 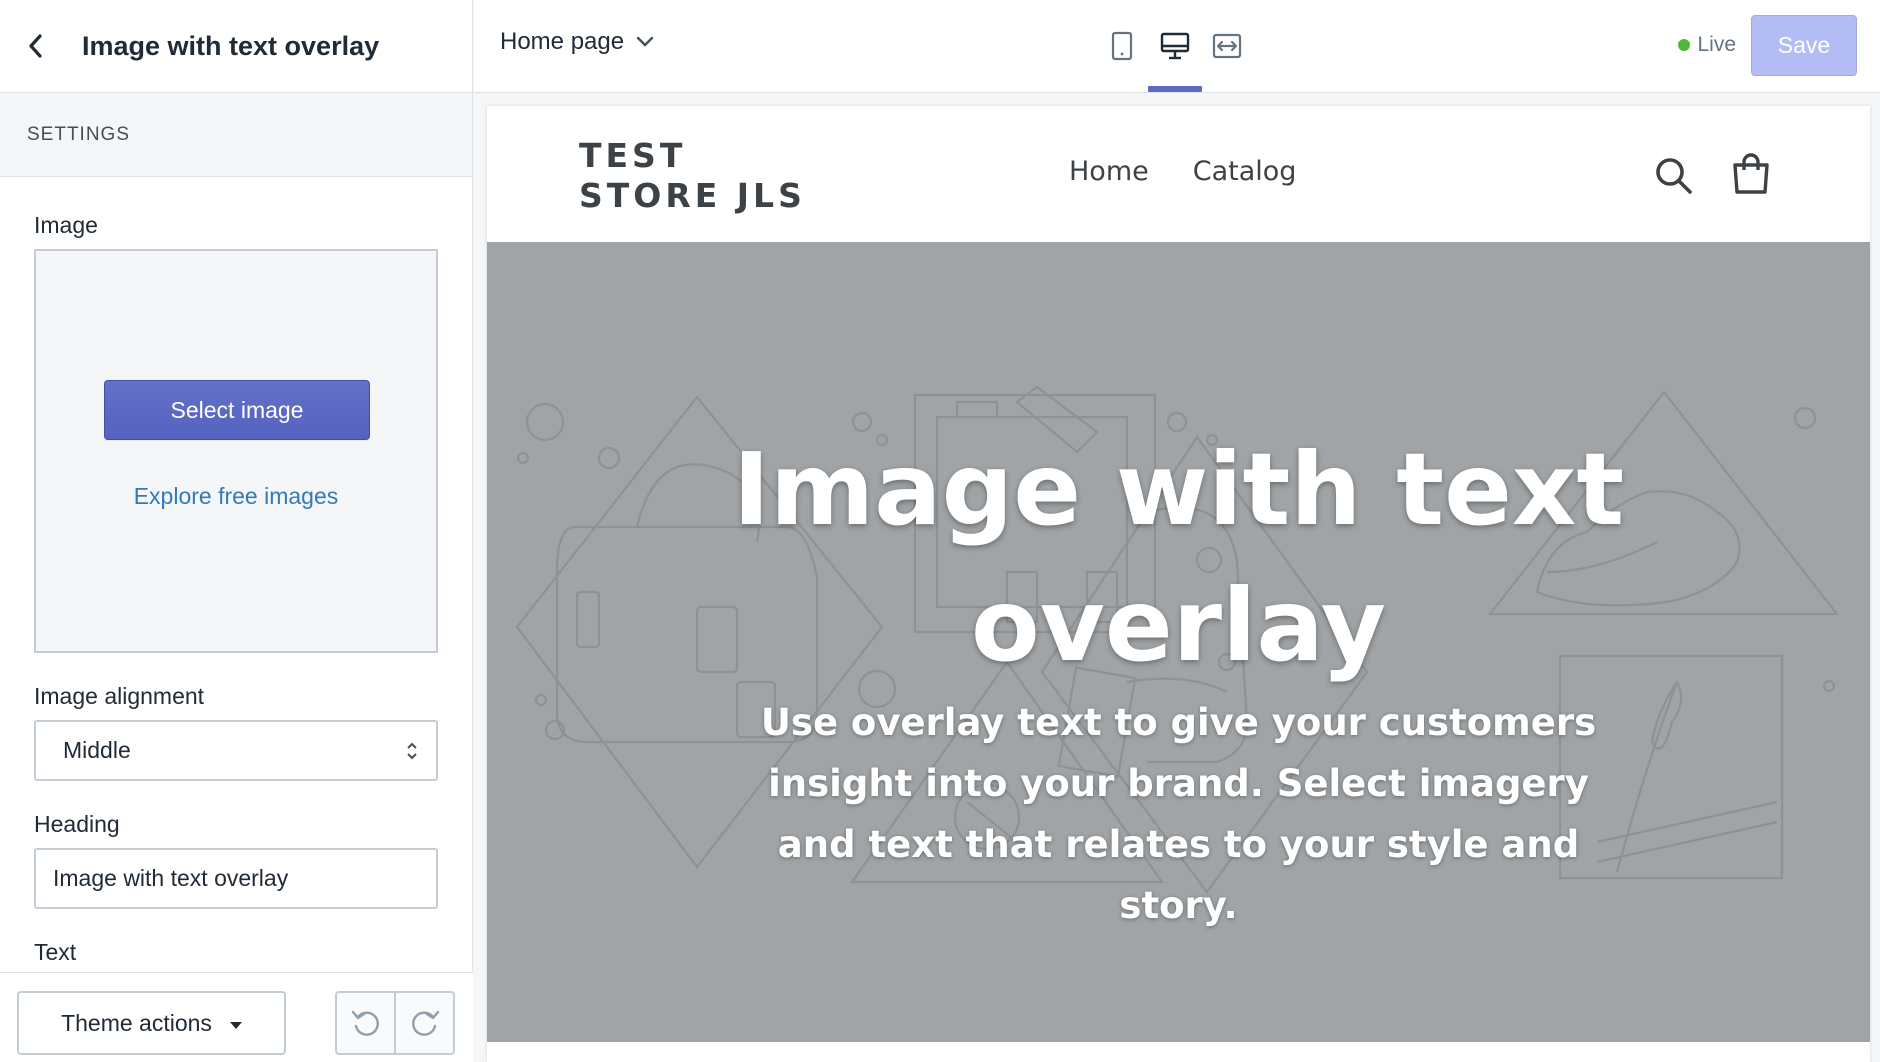 What do you see at coordinates (1178, 557) in the screenshot?
I see `hero-heading: Image with text overlay` at bounding box center [1178, 557].